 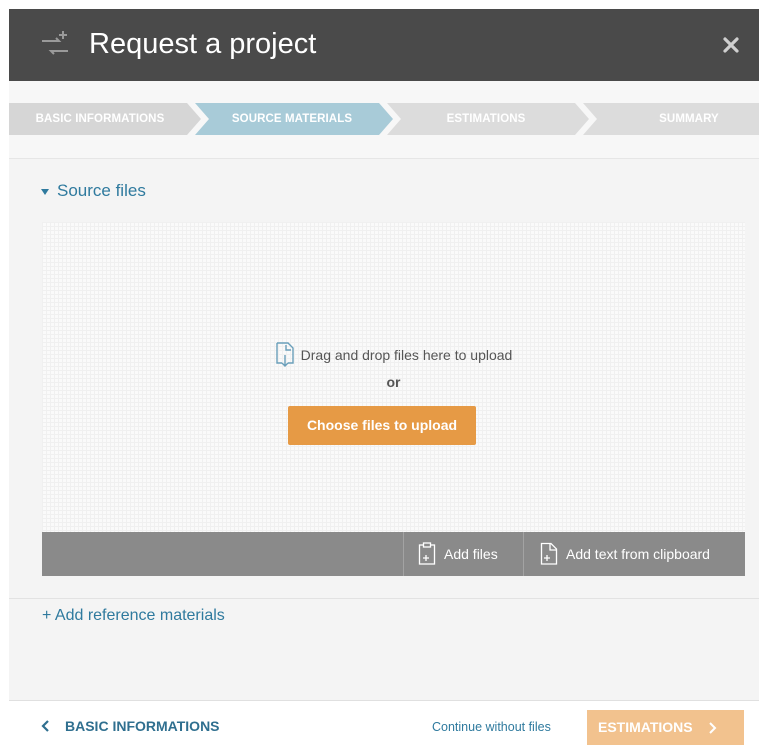 I want to click on or-separator: or, so click(x=393, y=382).